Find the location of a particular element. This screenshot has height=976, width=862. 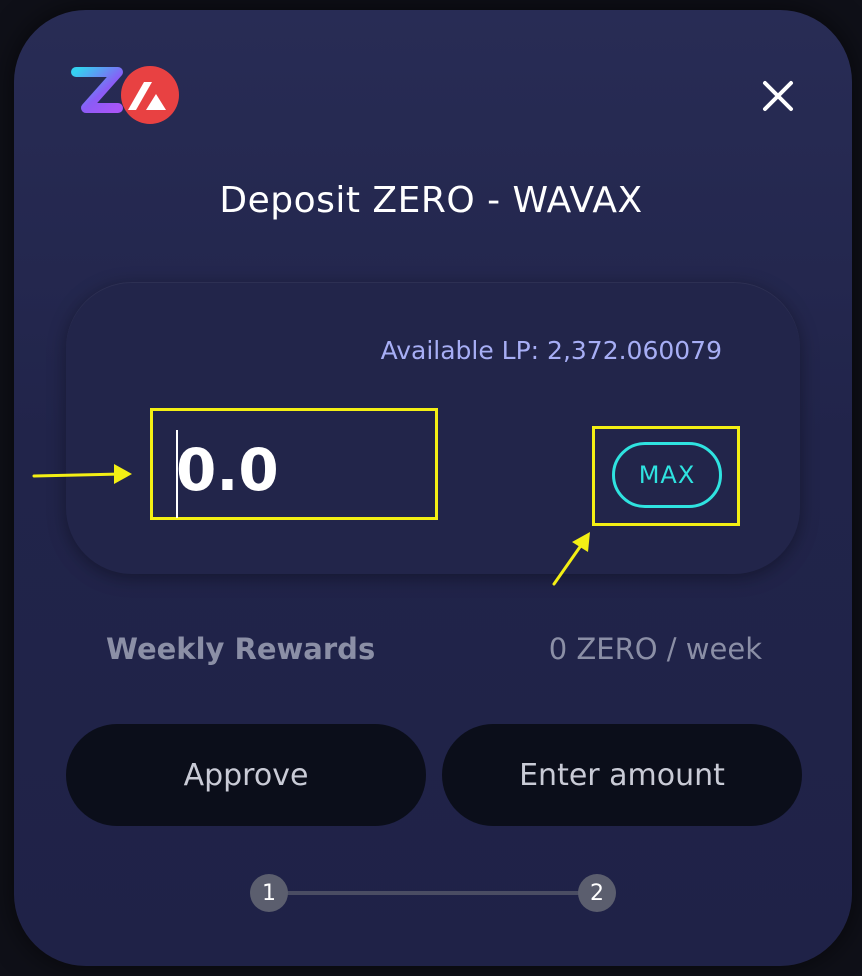

step-indicator: 1 2 is located at coordinates (435, 894).